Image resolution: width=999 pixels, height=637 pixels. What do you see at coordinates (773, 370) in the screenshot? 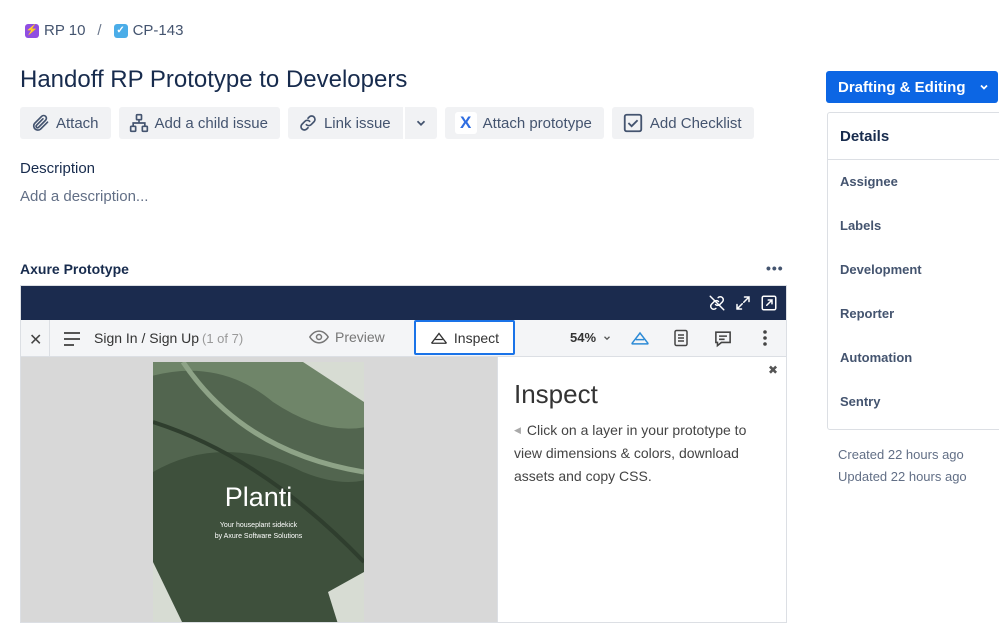
I see `close-panel-icon: ✖` at bounding box center [773, 370].